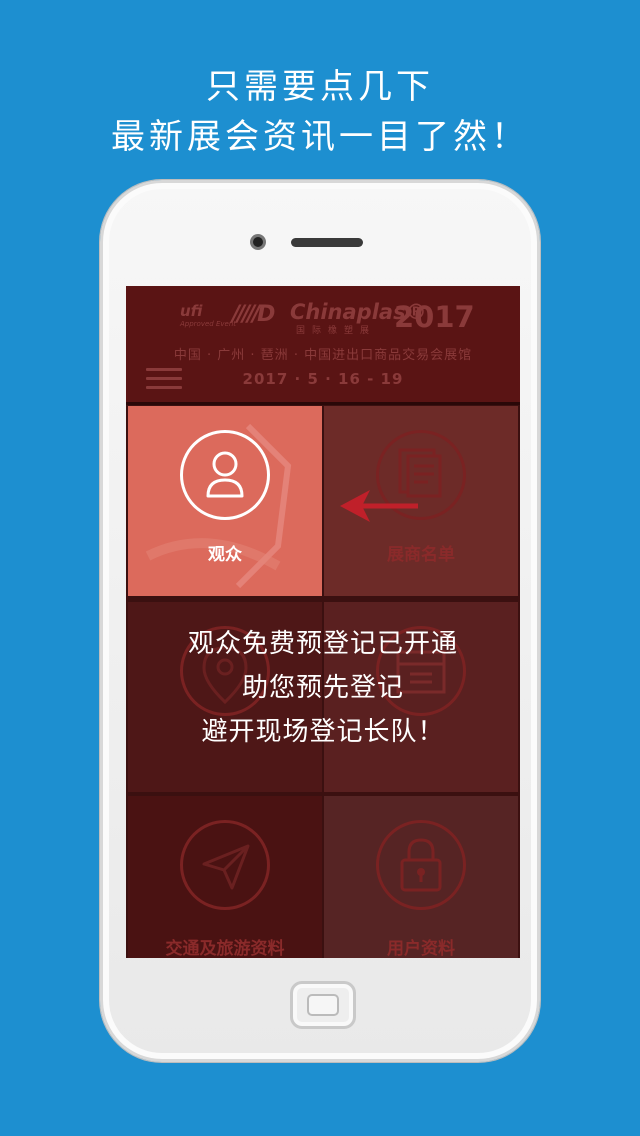 This screenshot has height=1136, width=640. Describe the element at coordinates (323, 732) in the screenshot. I see `overlay-line-3: 避开现场登记长队！` at that location.